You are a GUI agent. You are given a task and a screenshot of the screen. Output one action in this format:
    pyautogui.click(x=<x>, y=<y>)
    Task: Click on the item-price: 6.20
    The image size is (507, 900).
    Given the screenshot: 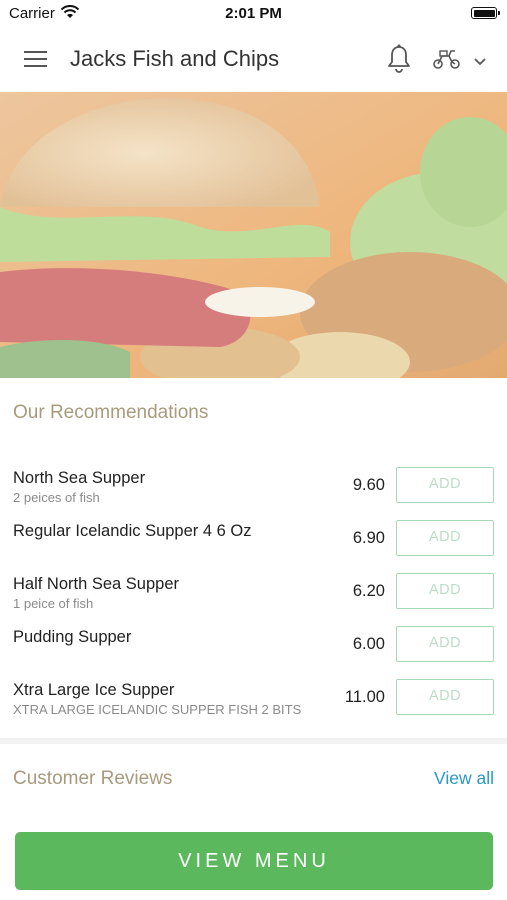 What is the action you would take?
    pyautogui.click(x=368, y=591)
    